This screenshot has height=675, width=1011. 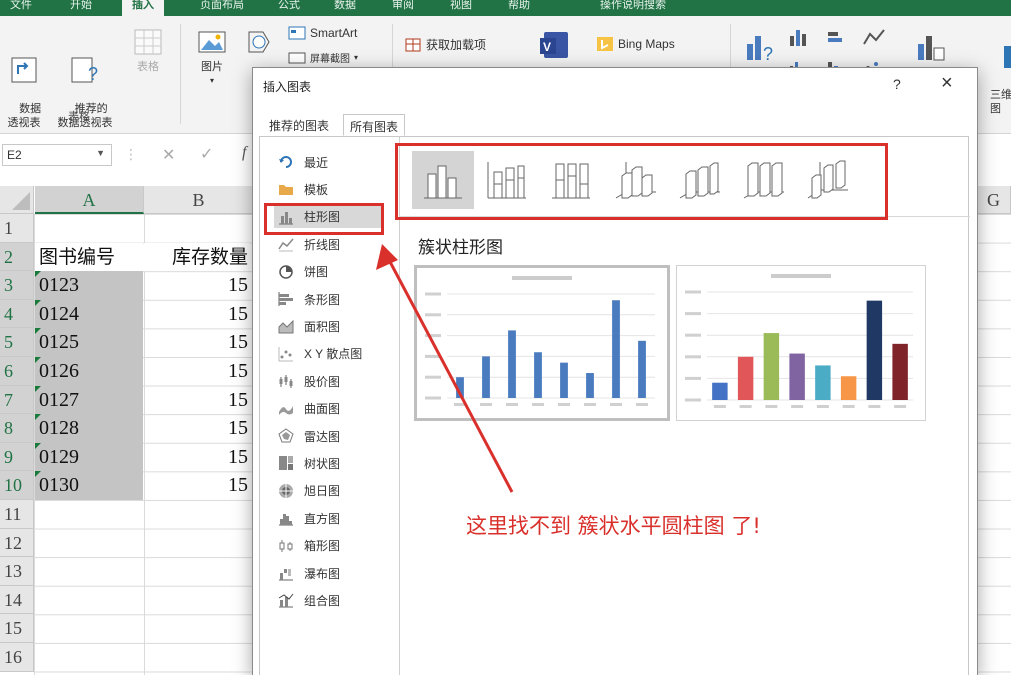 I want to click on annotation-text: 这里找不到 簇状水平圆柱图 了!, so click(x=613, y=526).